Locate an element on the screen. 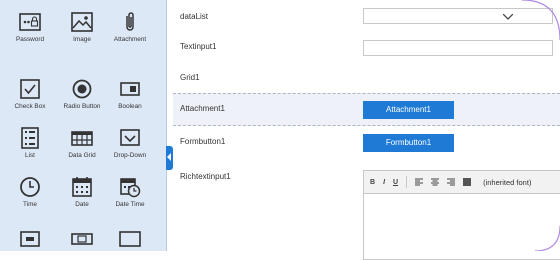 This screenshot has width=560, height=260. tool-date-time: Date Time is located at coordinates (130, 192).